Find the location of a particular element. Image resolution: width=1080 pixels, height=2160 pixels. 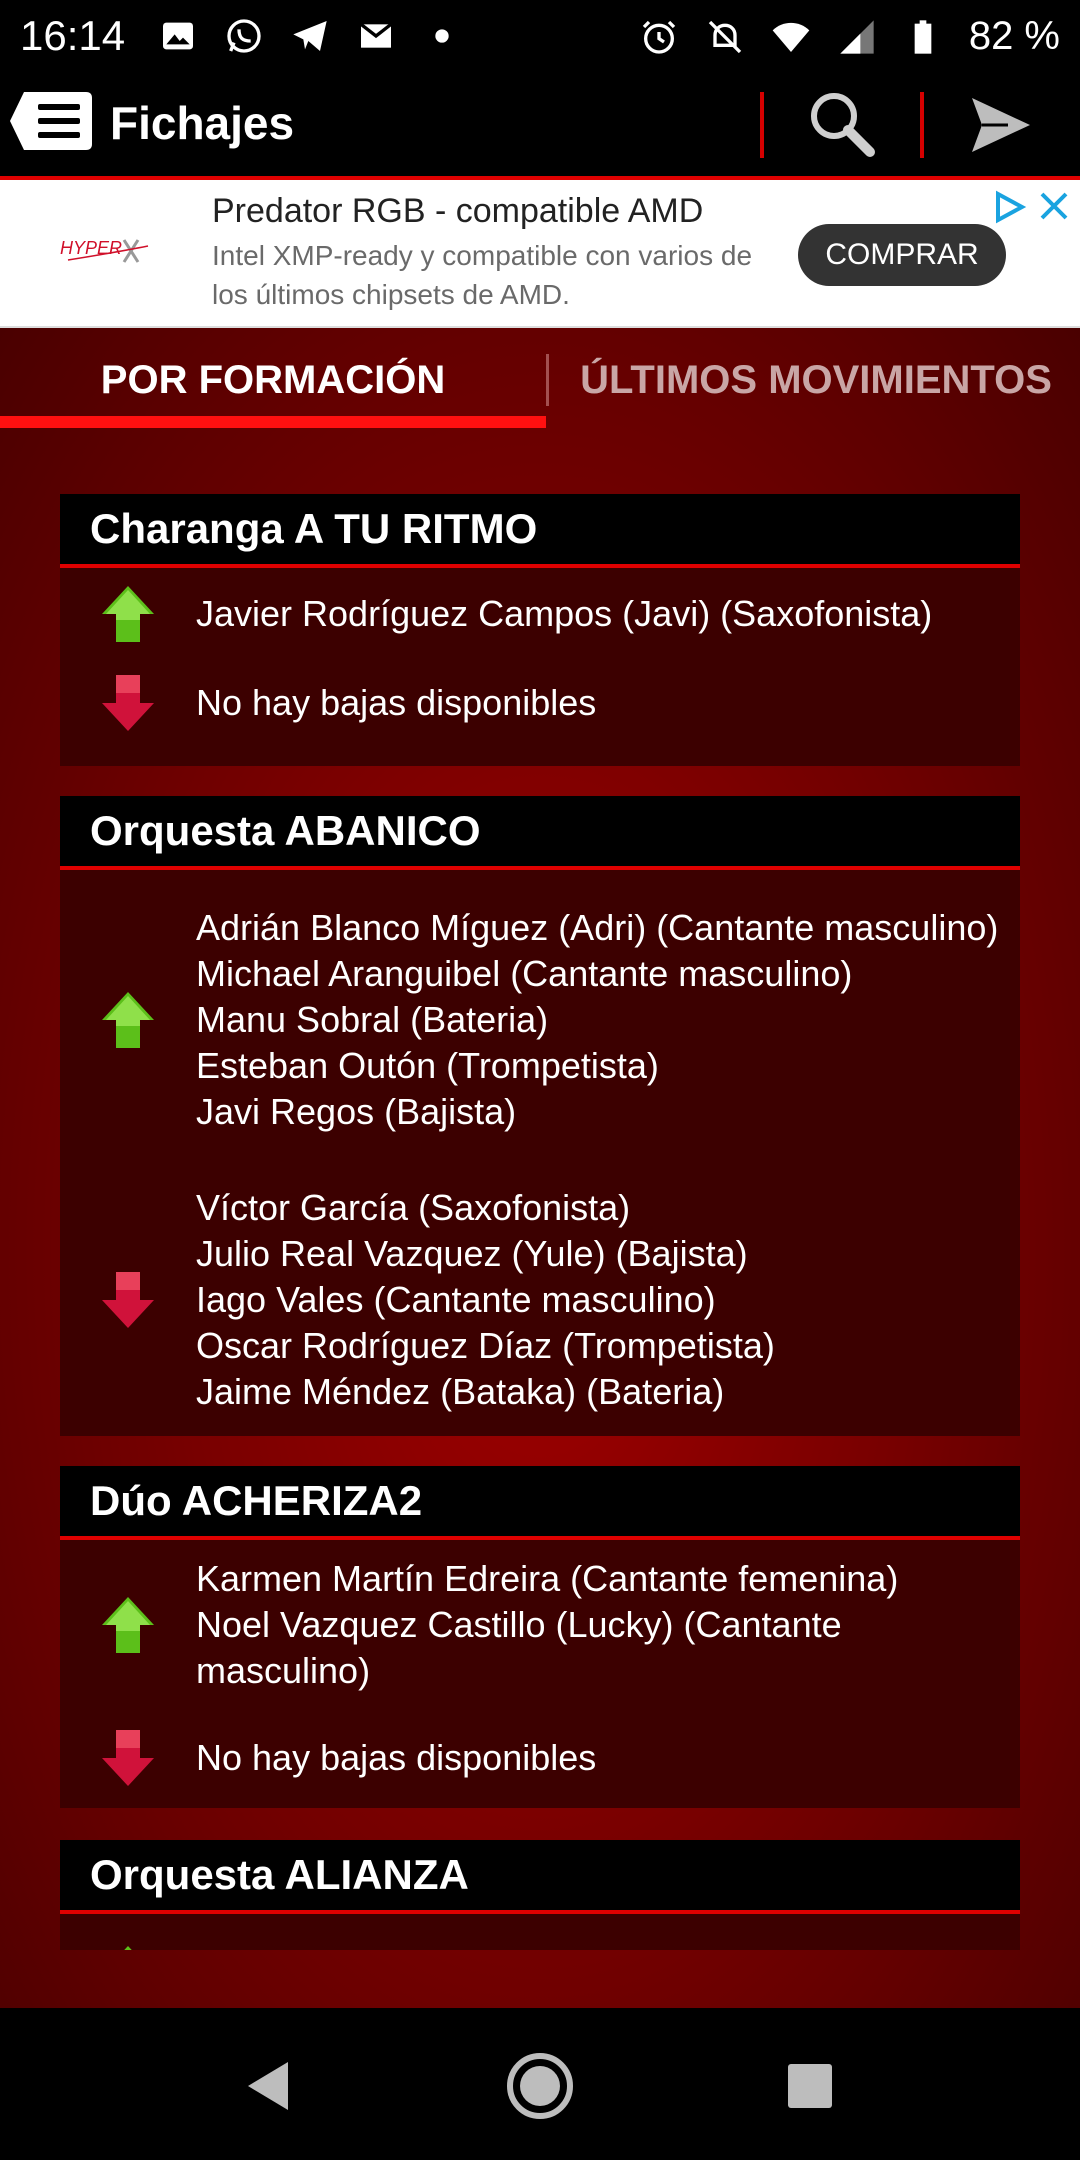

list-item: Javi Regos (Bajista) is located at coordinates (356, 1111).